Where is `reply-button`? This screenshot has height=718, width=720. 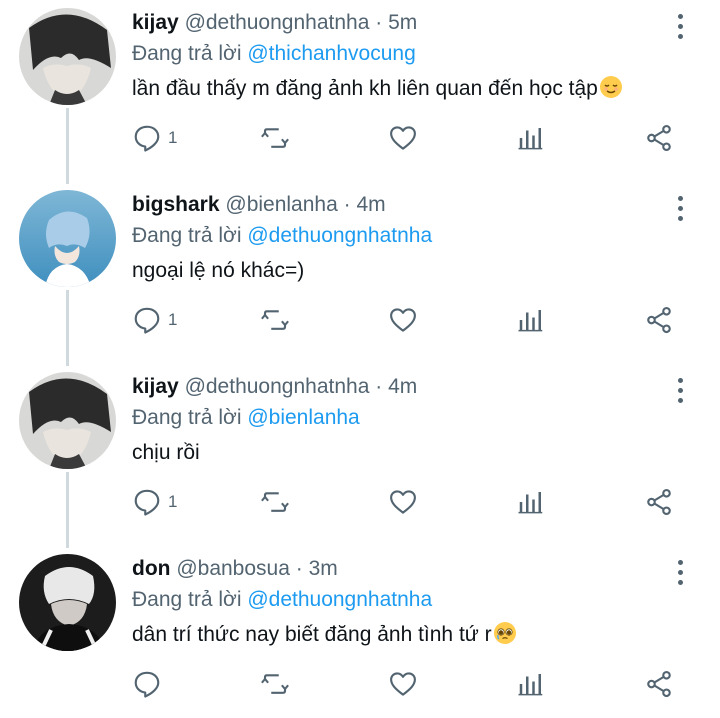
reply-button is located at coordinates (150, 684).